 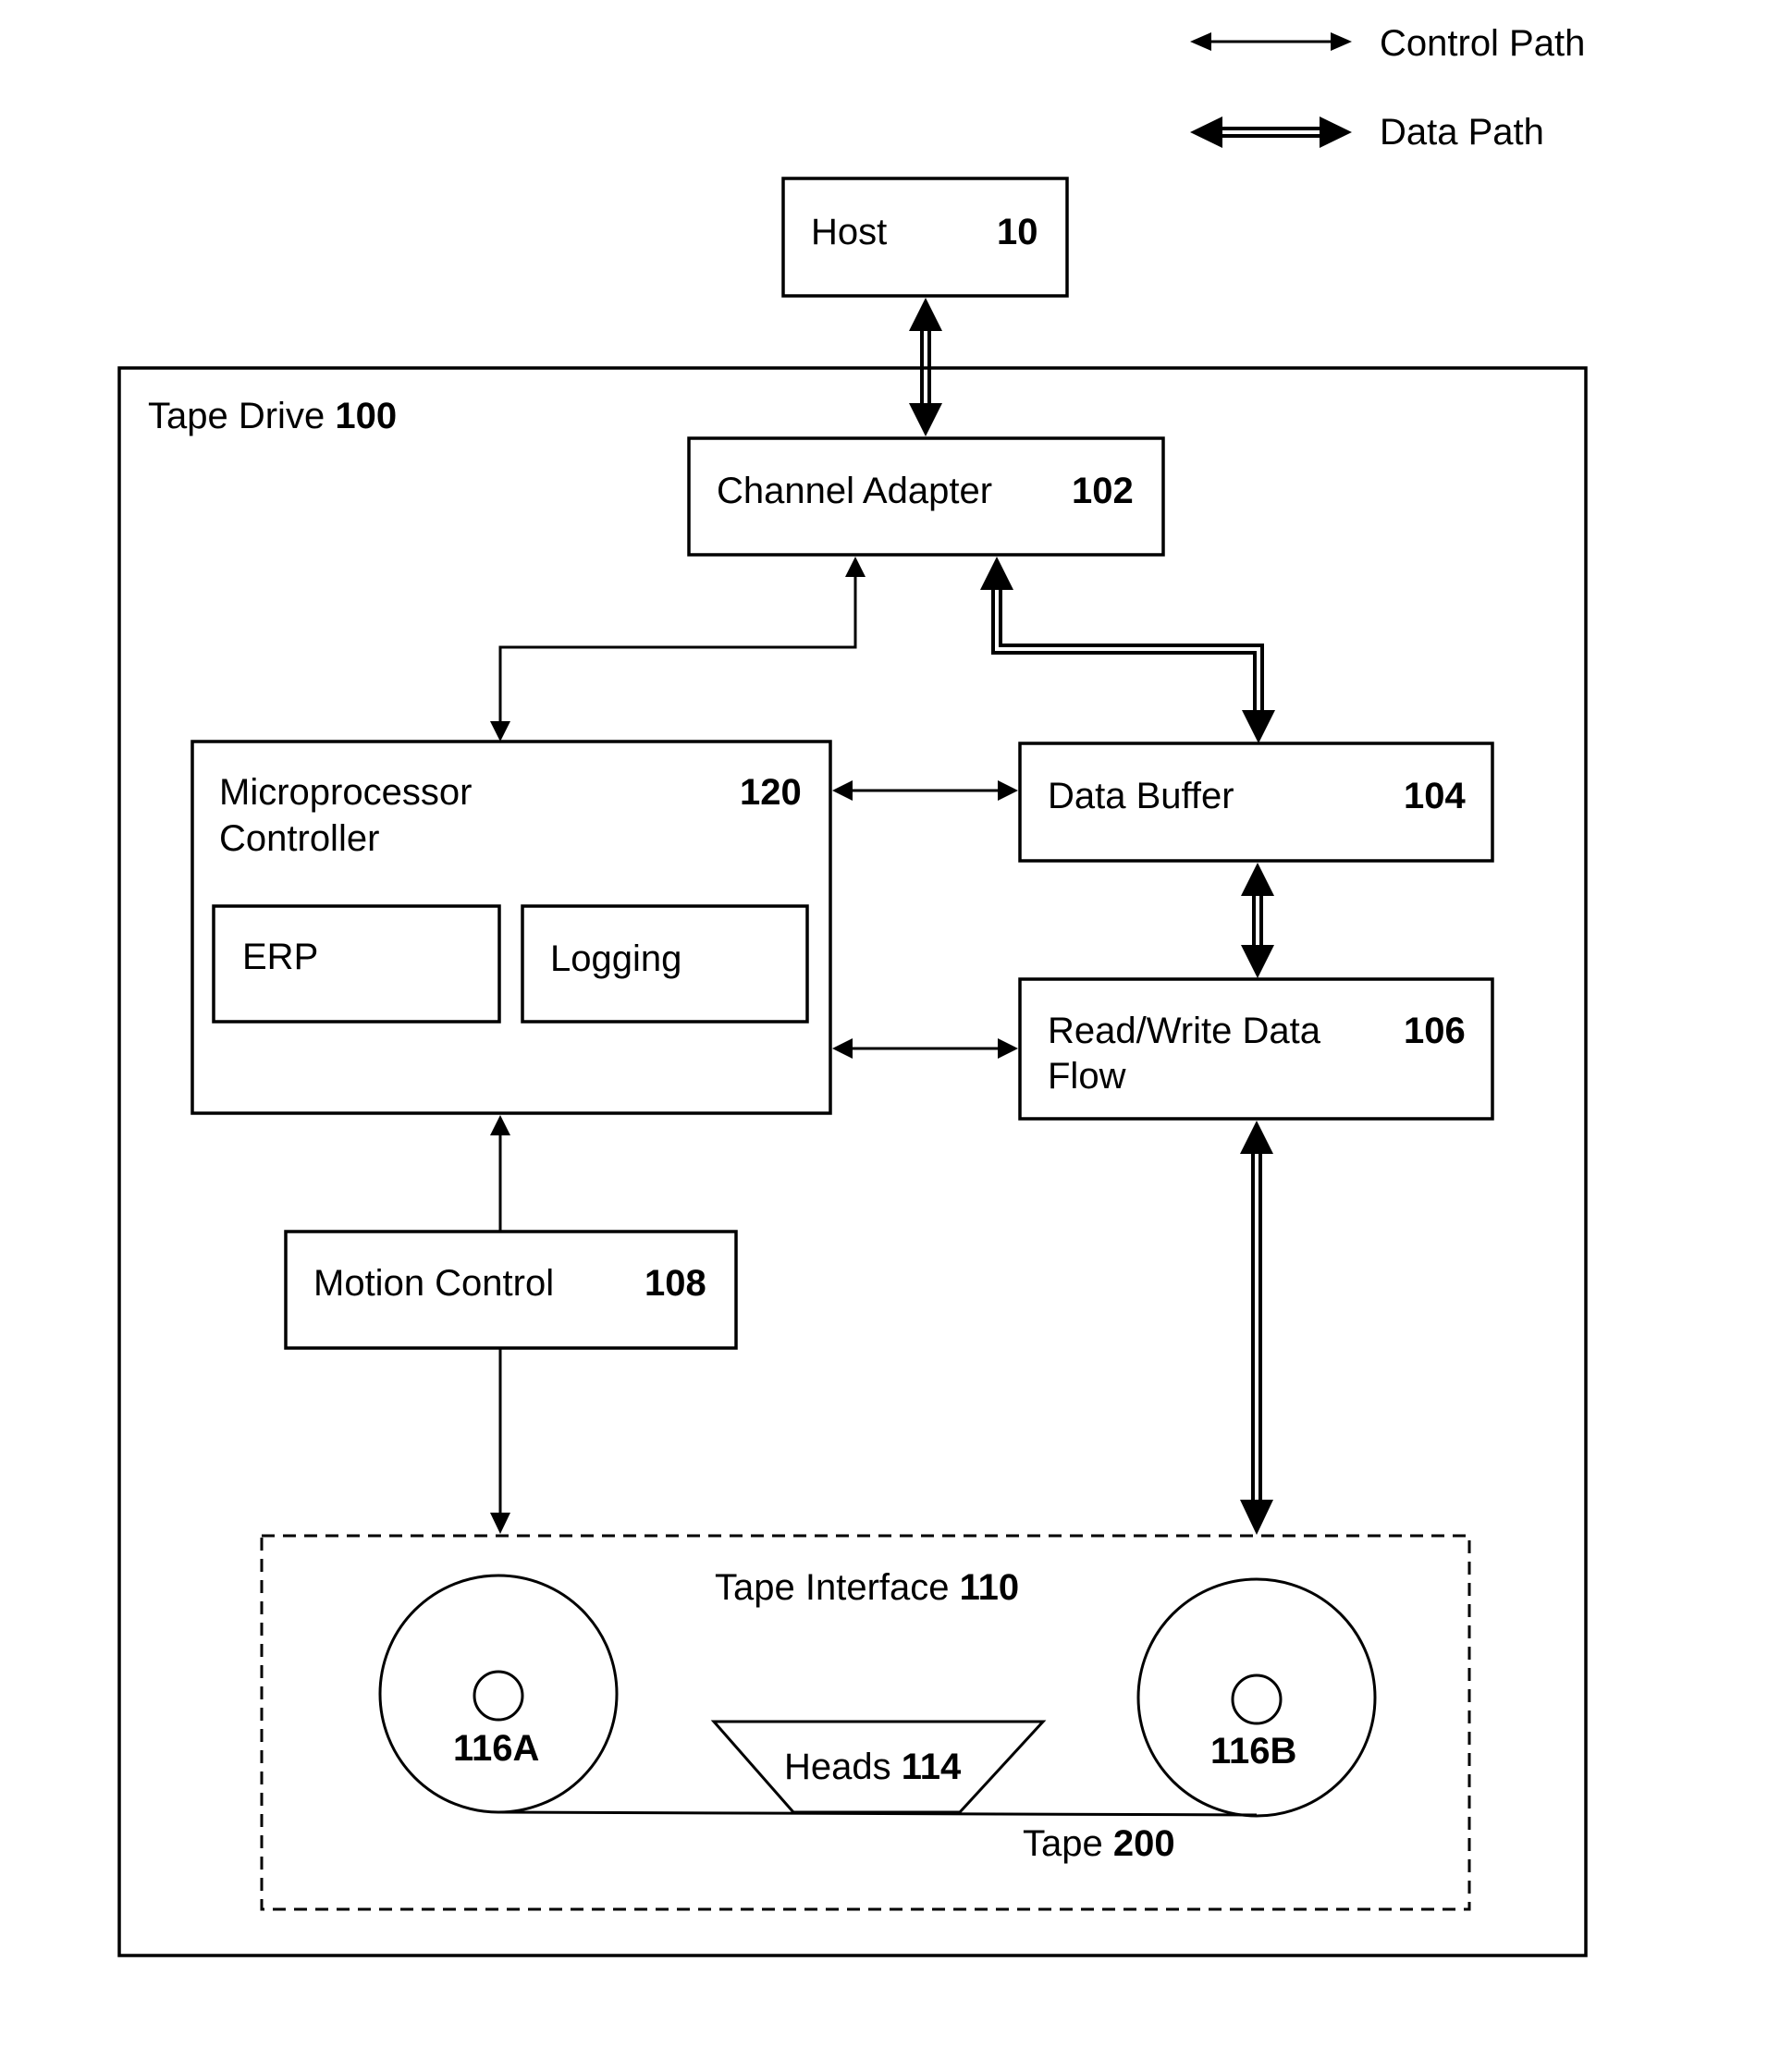 I want to click on heads: Heads 114, so click(x=878, y=1767).